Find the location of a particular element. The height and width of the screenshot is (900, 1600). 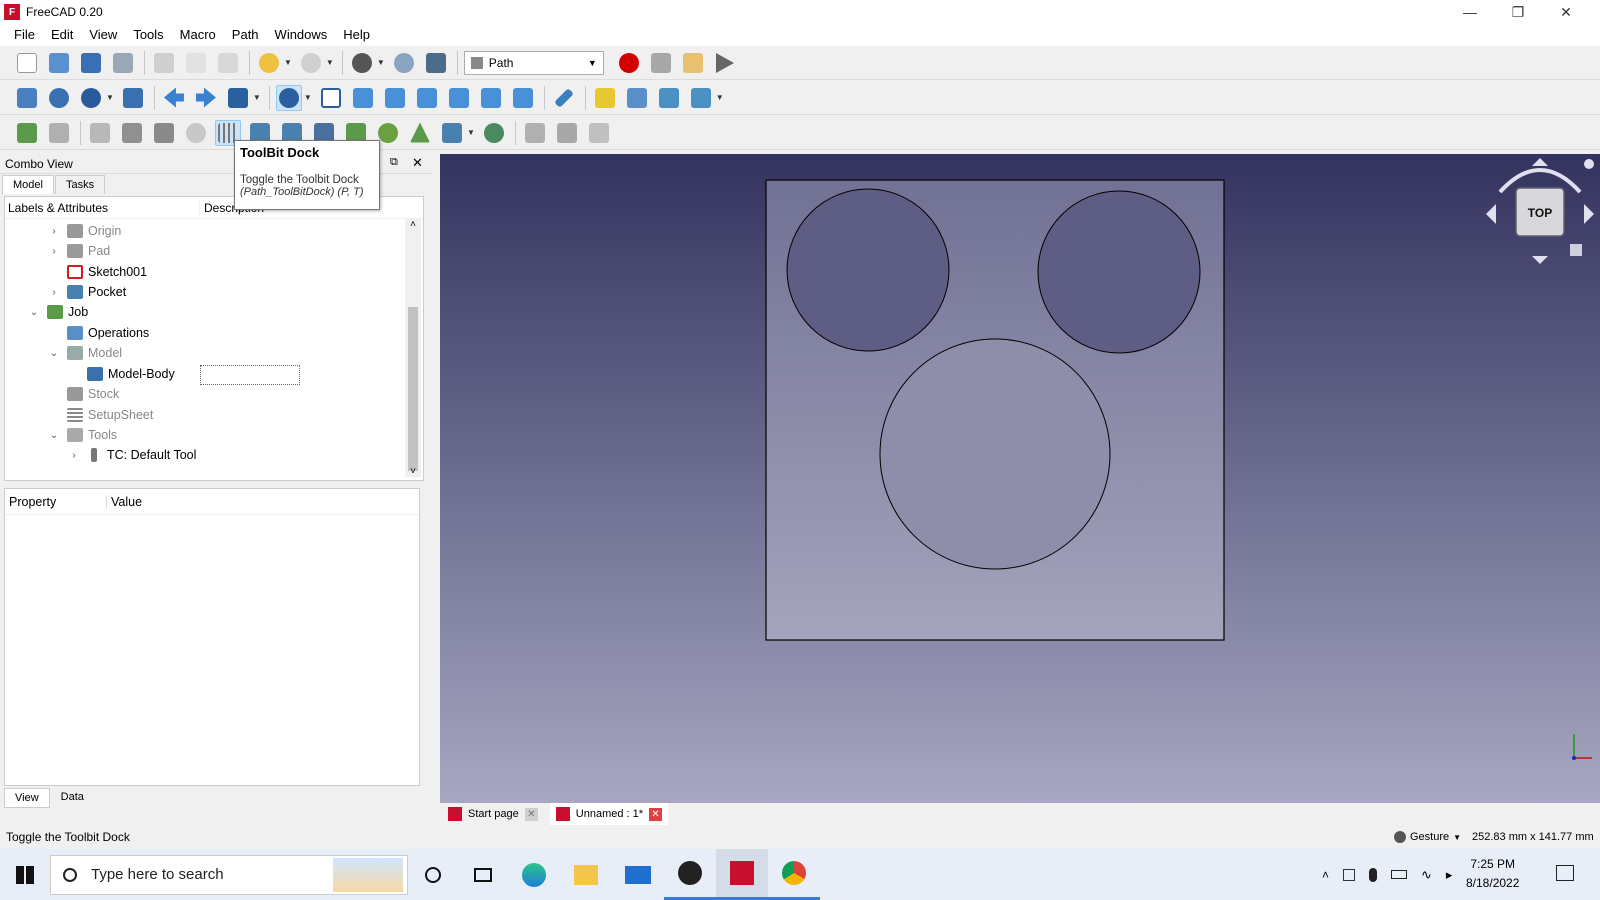

tab-model: Model is located at coordinates (28, 184).